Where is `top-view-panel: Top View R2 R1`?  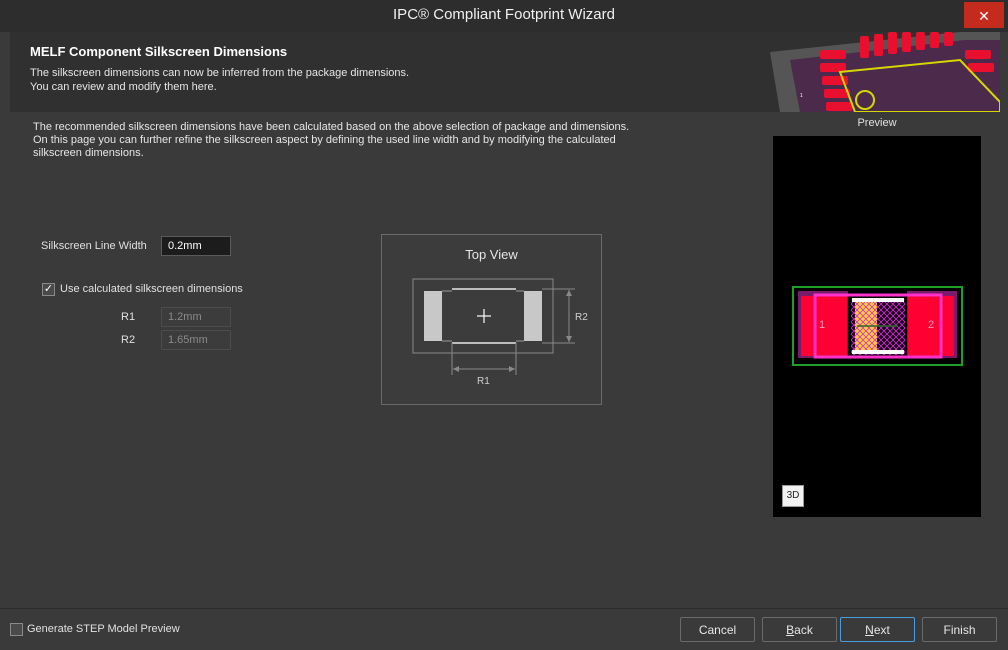
top-view-panel: Top View R2 R1 is located at coordinates (491, 319).